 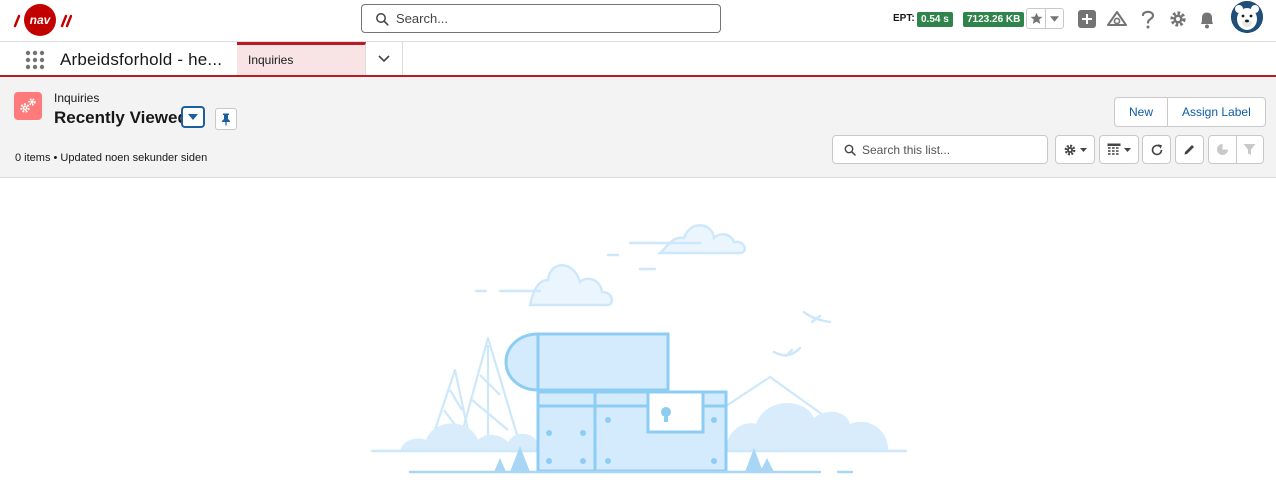 What do you see at coordinates (638, 59) in the screenshot?
I see `app-navigation-bar: Arbeidsforhold - he... Inquiries` at bounding box center [638, 59].